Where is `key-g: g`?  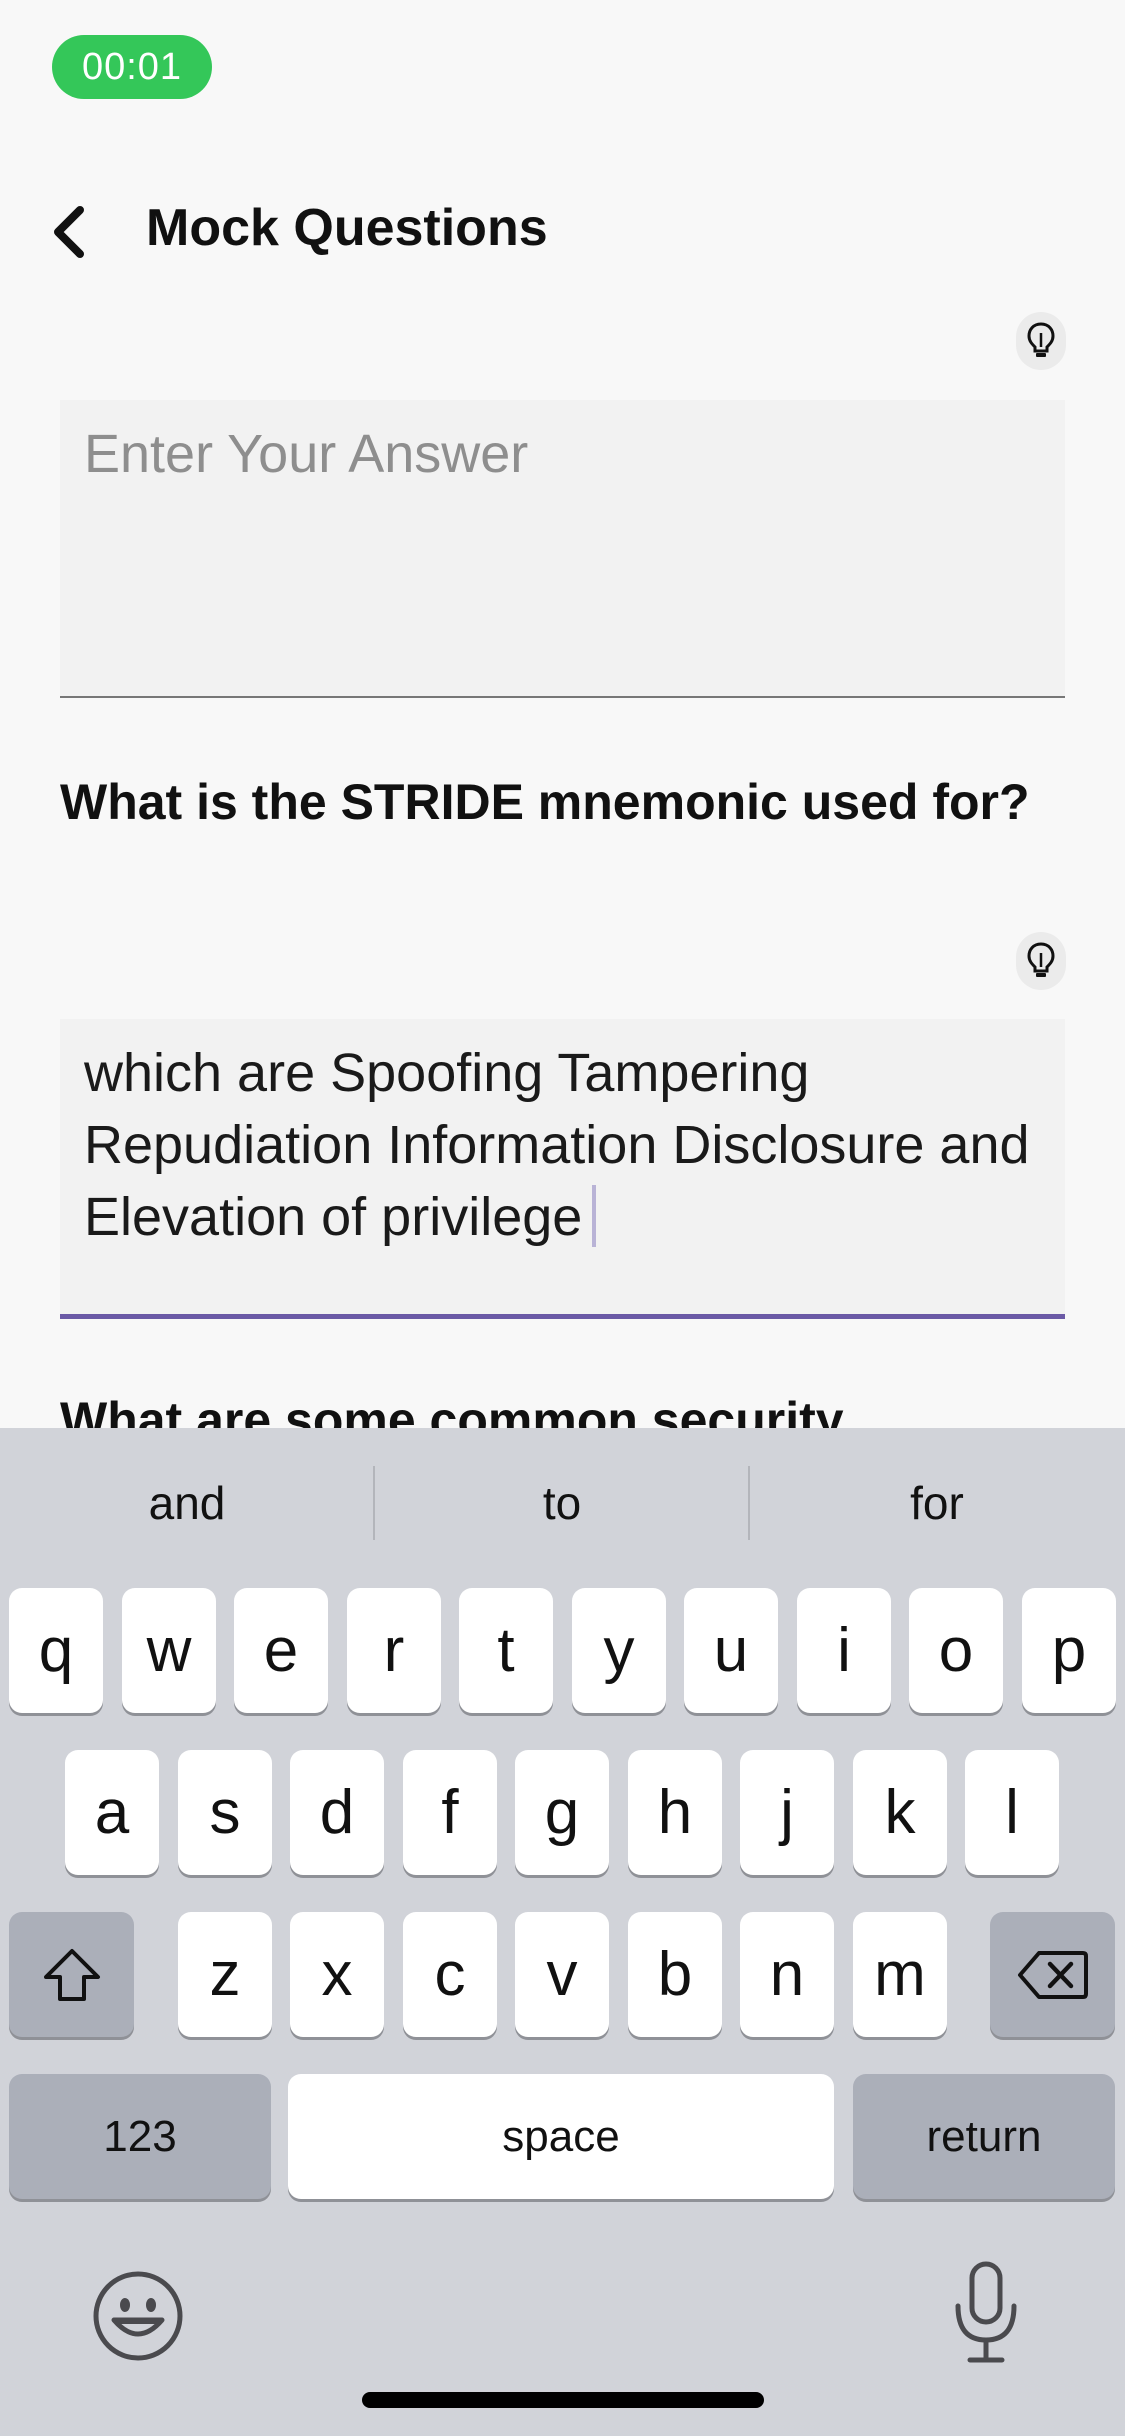
key-g: g is located at coordinates (562, 1812).